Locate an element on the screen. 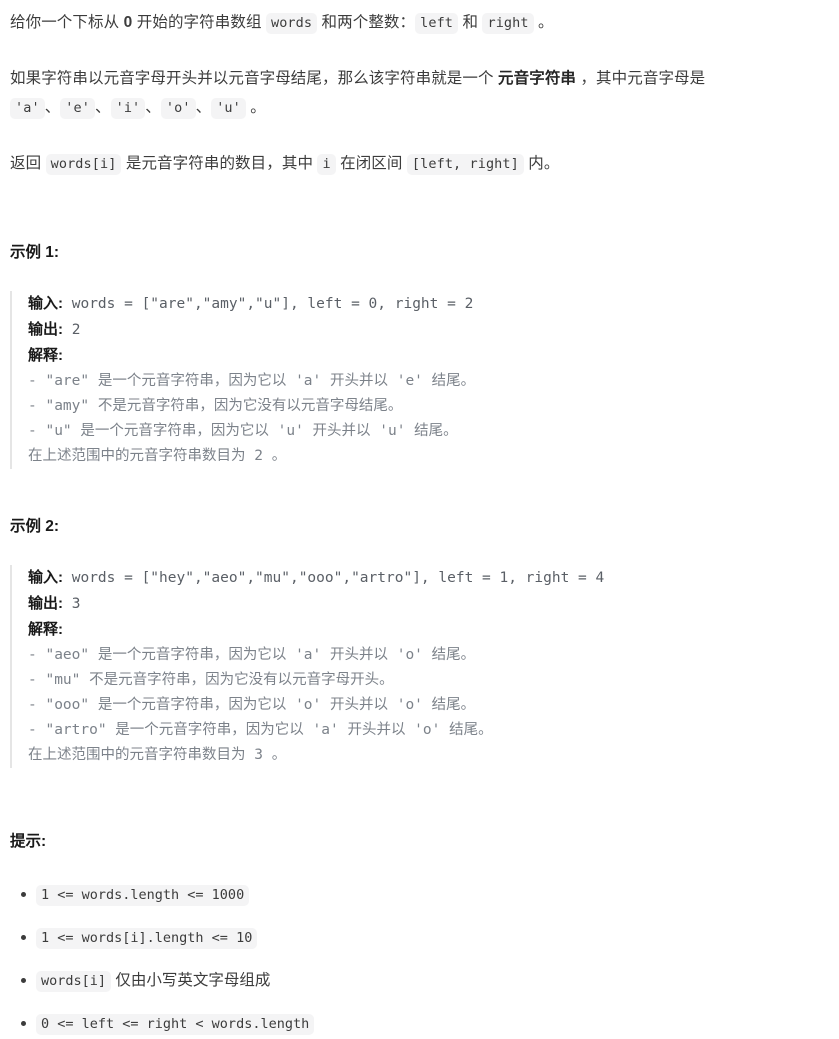 The height and width of the screenshot is (1039, 839). example-2-output-value: 3 is located at coordinates (72, 604).